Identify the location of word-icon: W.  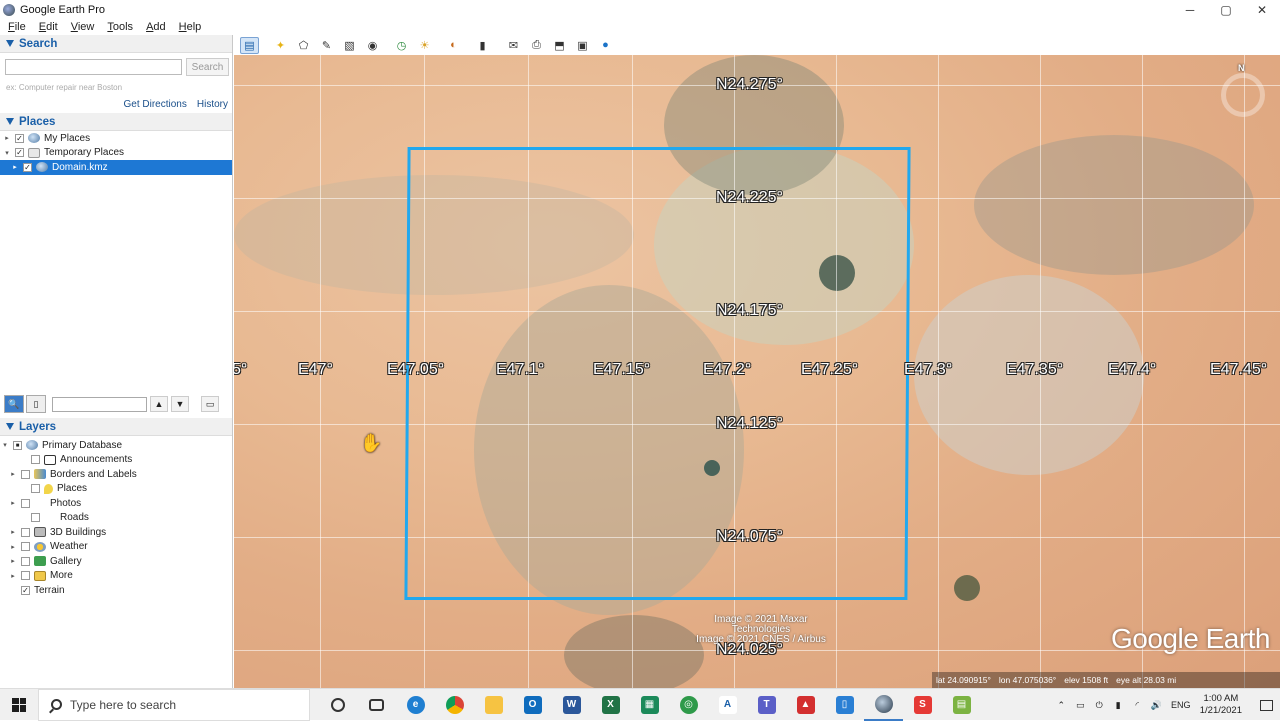
(571, 705).